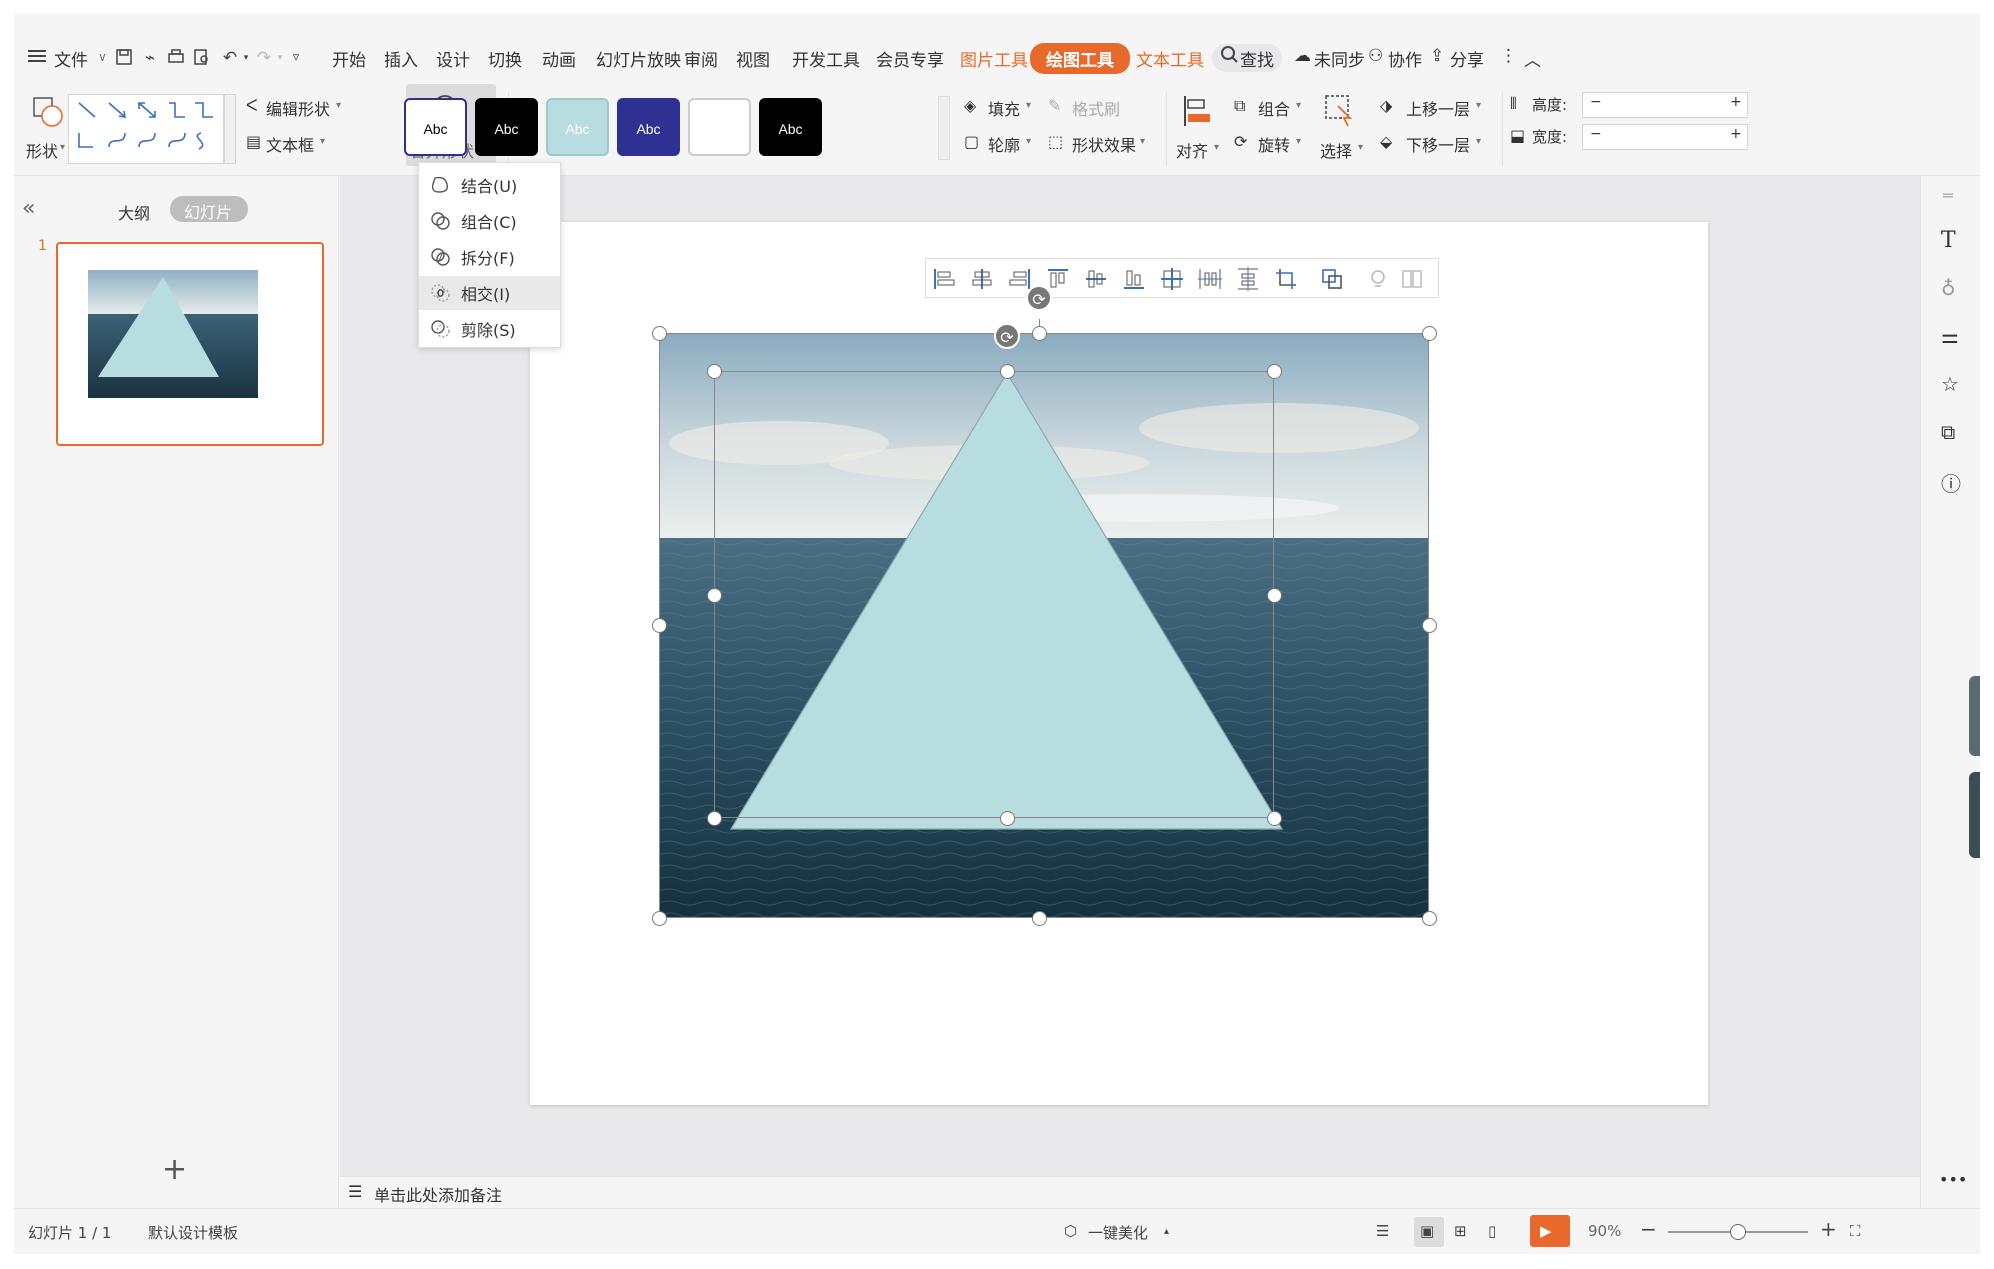  I want to click on beautify-caret-icon: ▴, so click(1166, 1231).